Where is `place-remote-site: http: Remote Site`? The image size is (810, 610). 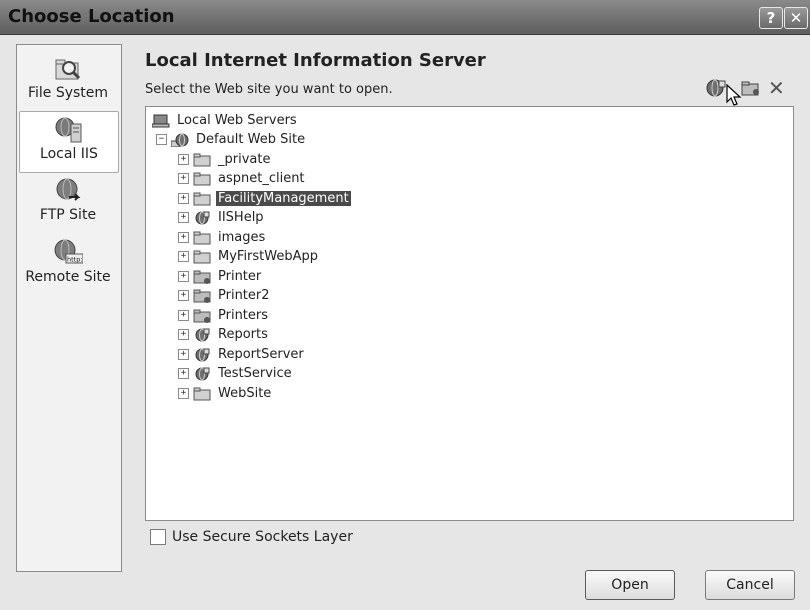
place-remote-site: http: Remote Site is located at coordinates (68, 265).